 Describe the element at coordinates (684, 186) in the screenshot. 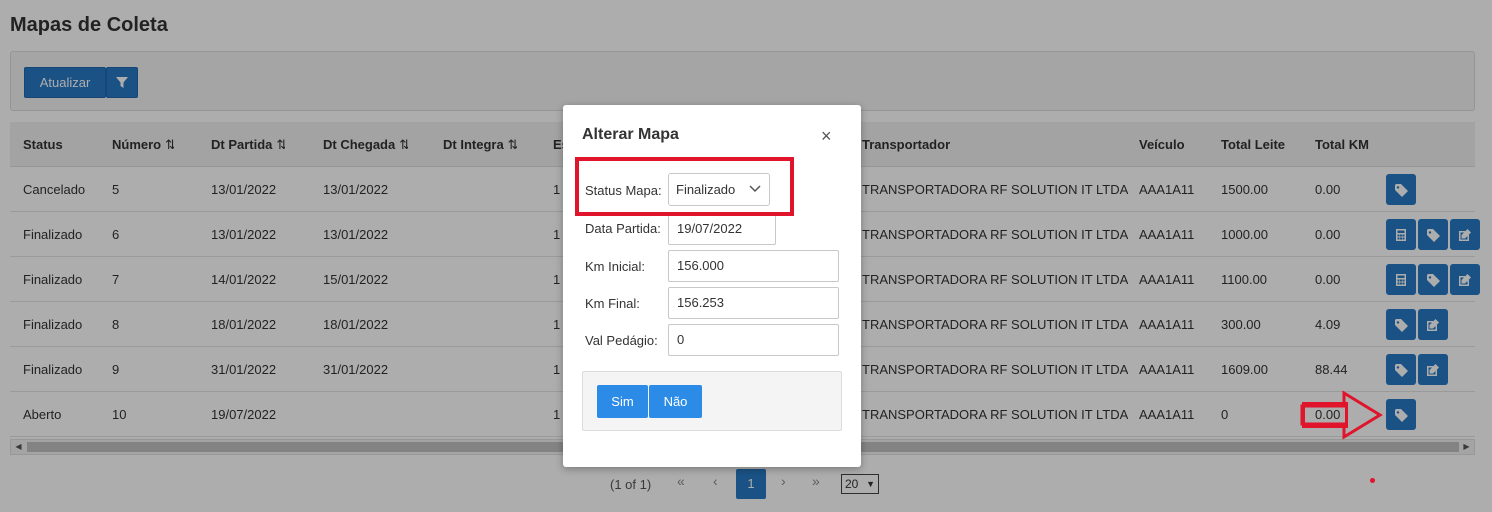

I see `annotation-box-status` at that location.